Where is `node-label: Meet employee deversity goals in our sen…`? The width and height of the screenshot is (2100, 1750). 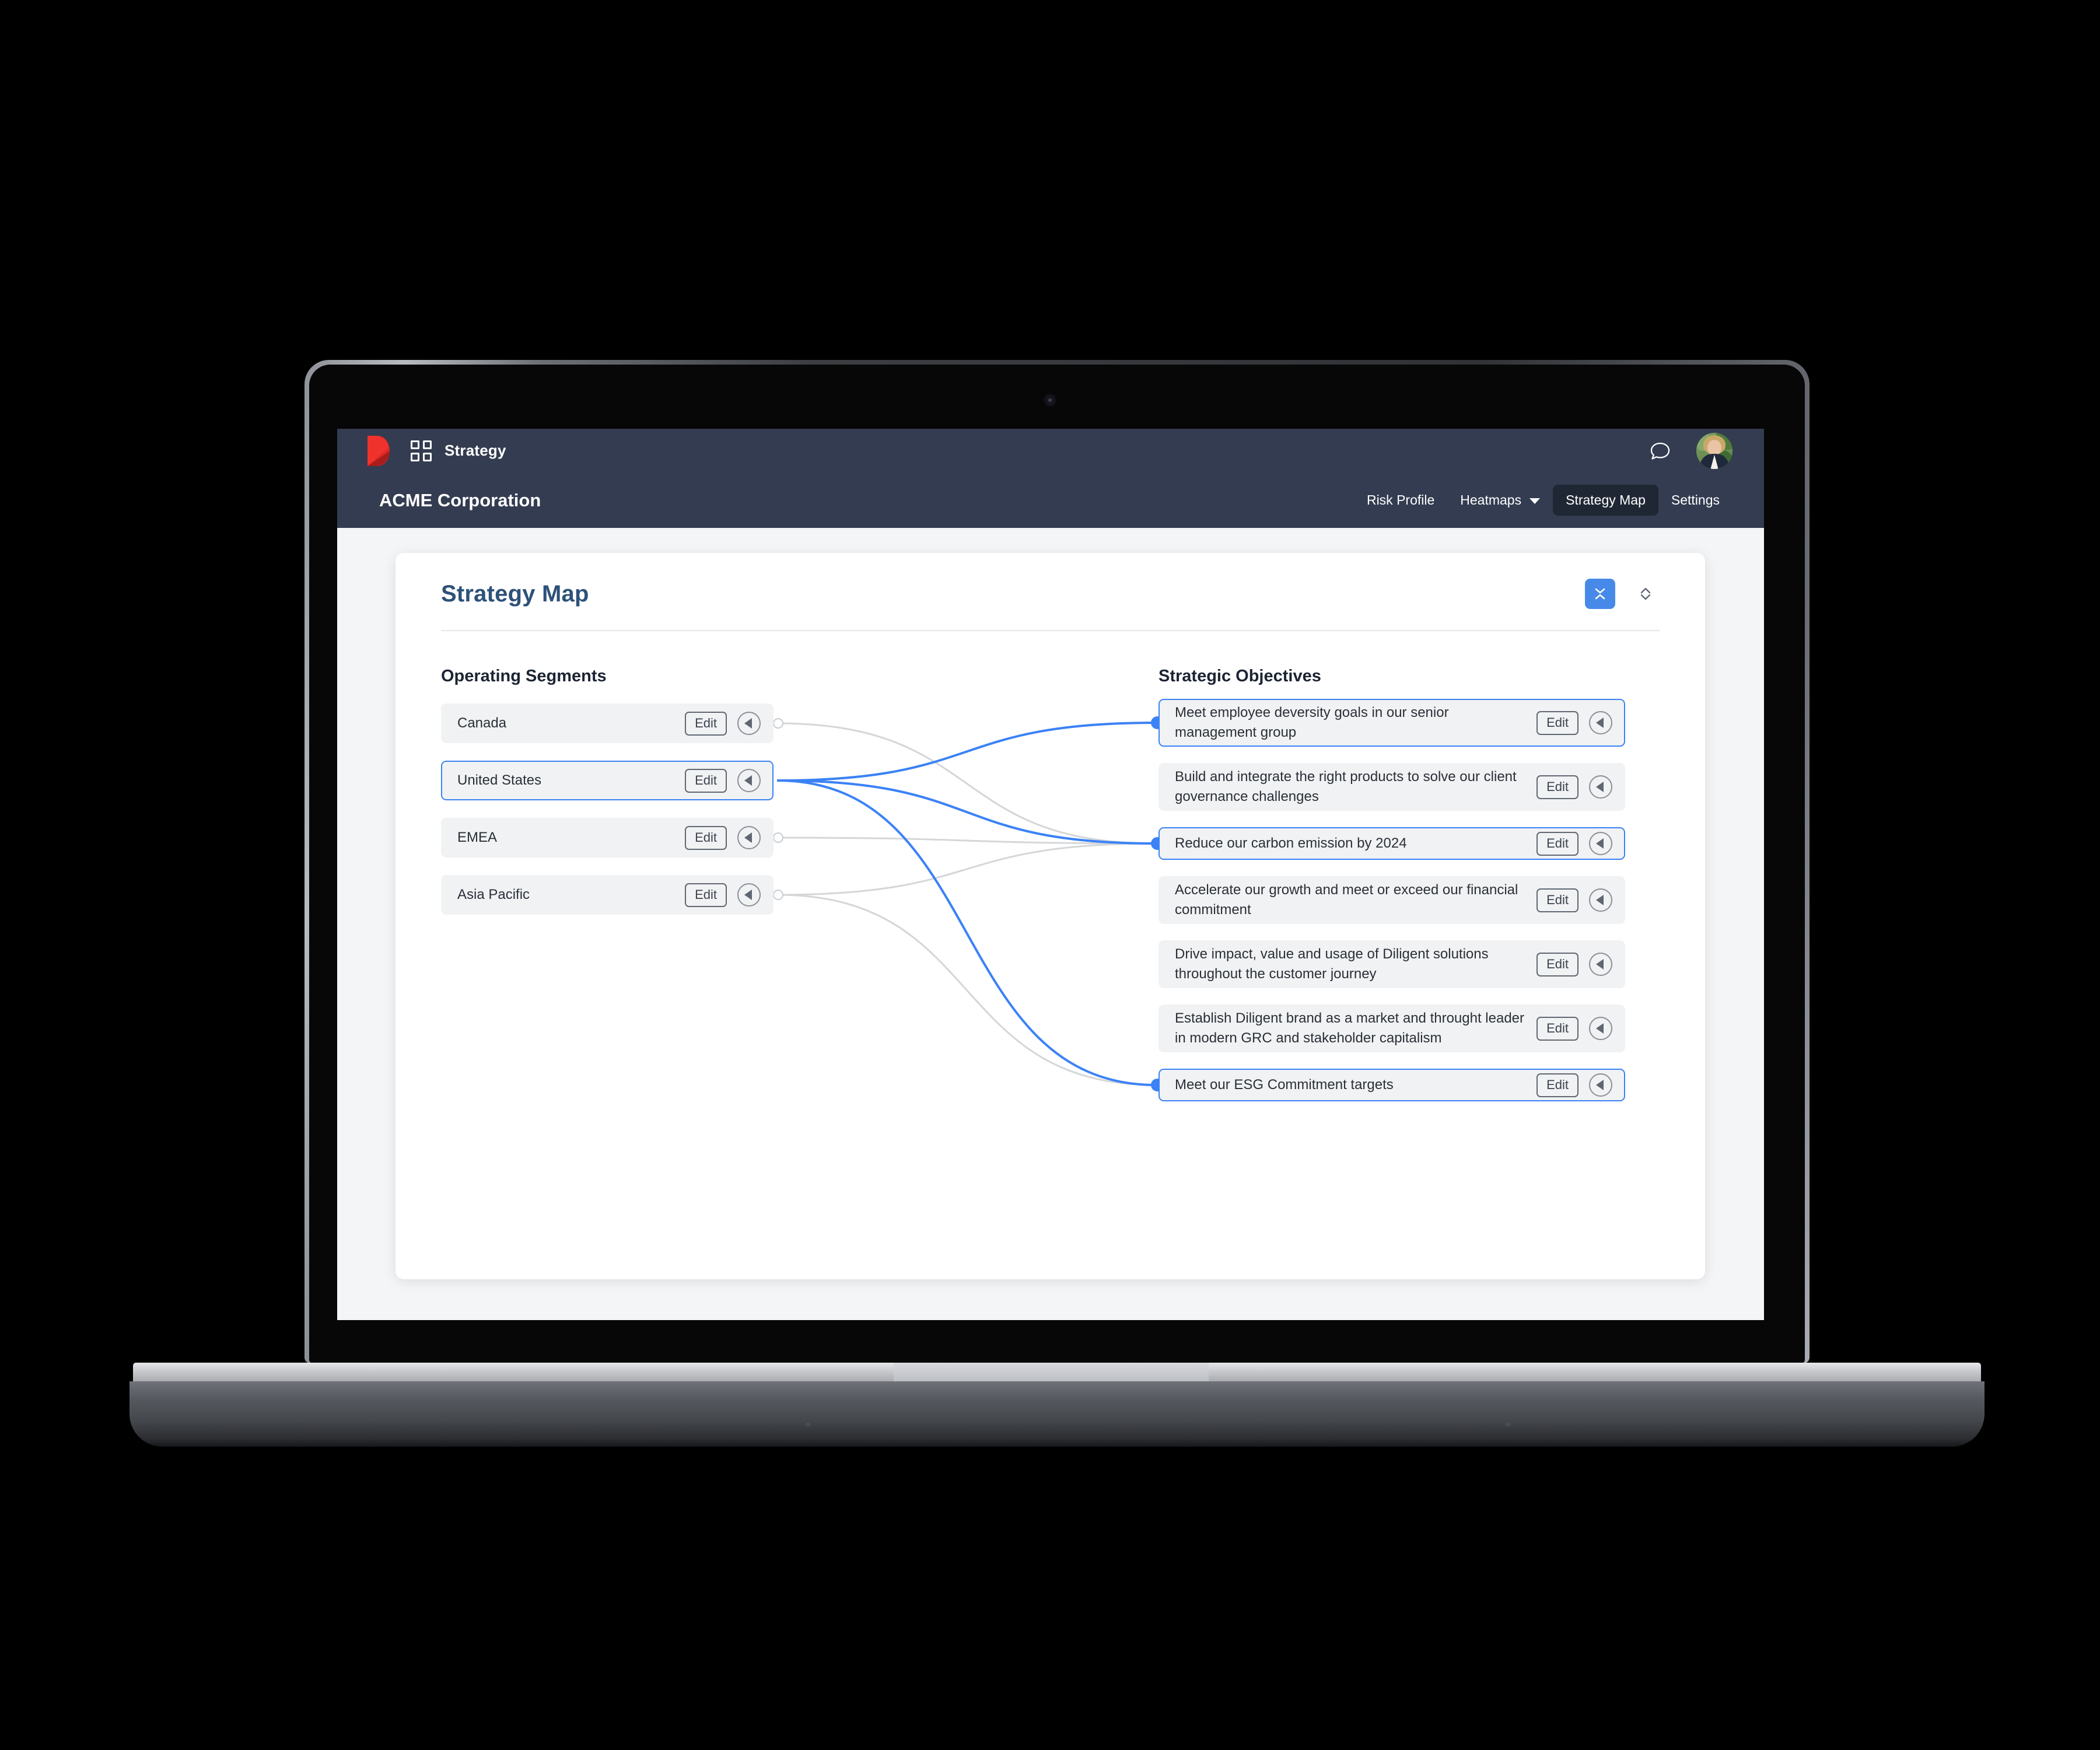
node-label: Meet employee deversity goals in our sen… is located at coordinates (1312, 722).